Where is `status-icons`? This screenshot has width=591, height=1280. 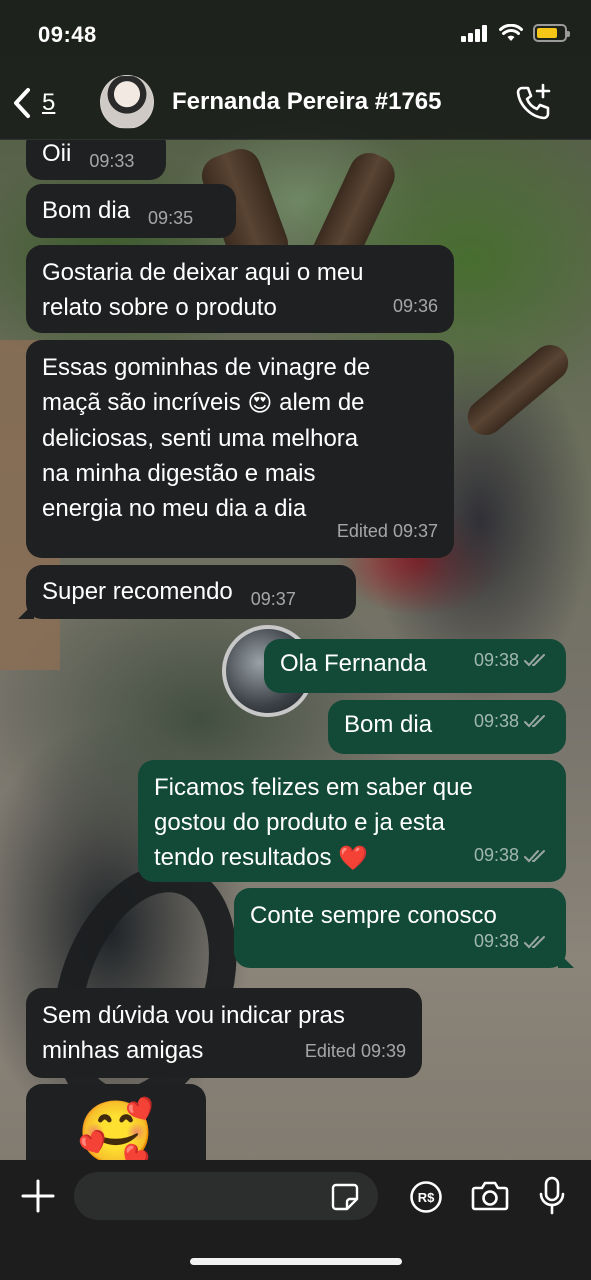 status-icons is located at coordinates (515, 33).